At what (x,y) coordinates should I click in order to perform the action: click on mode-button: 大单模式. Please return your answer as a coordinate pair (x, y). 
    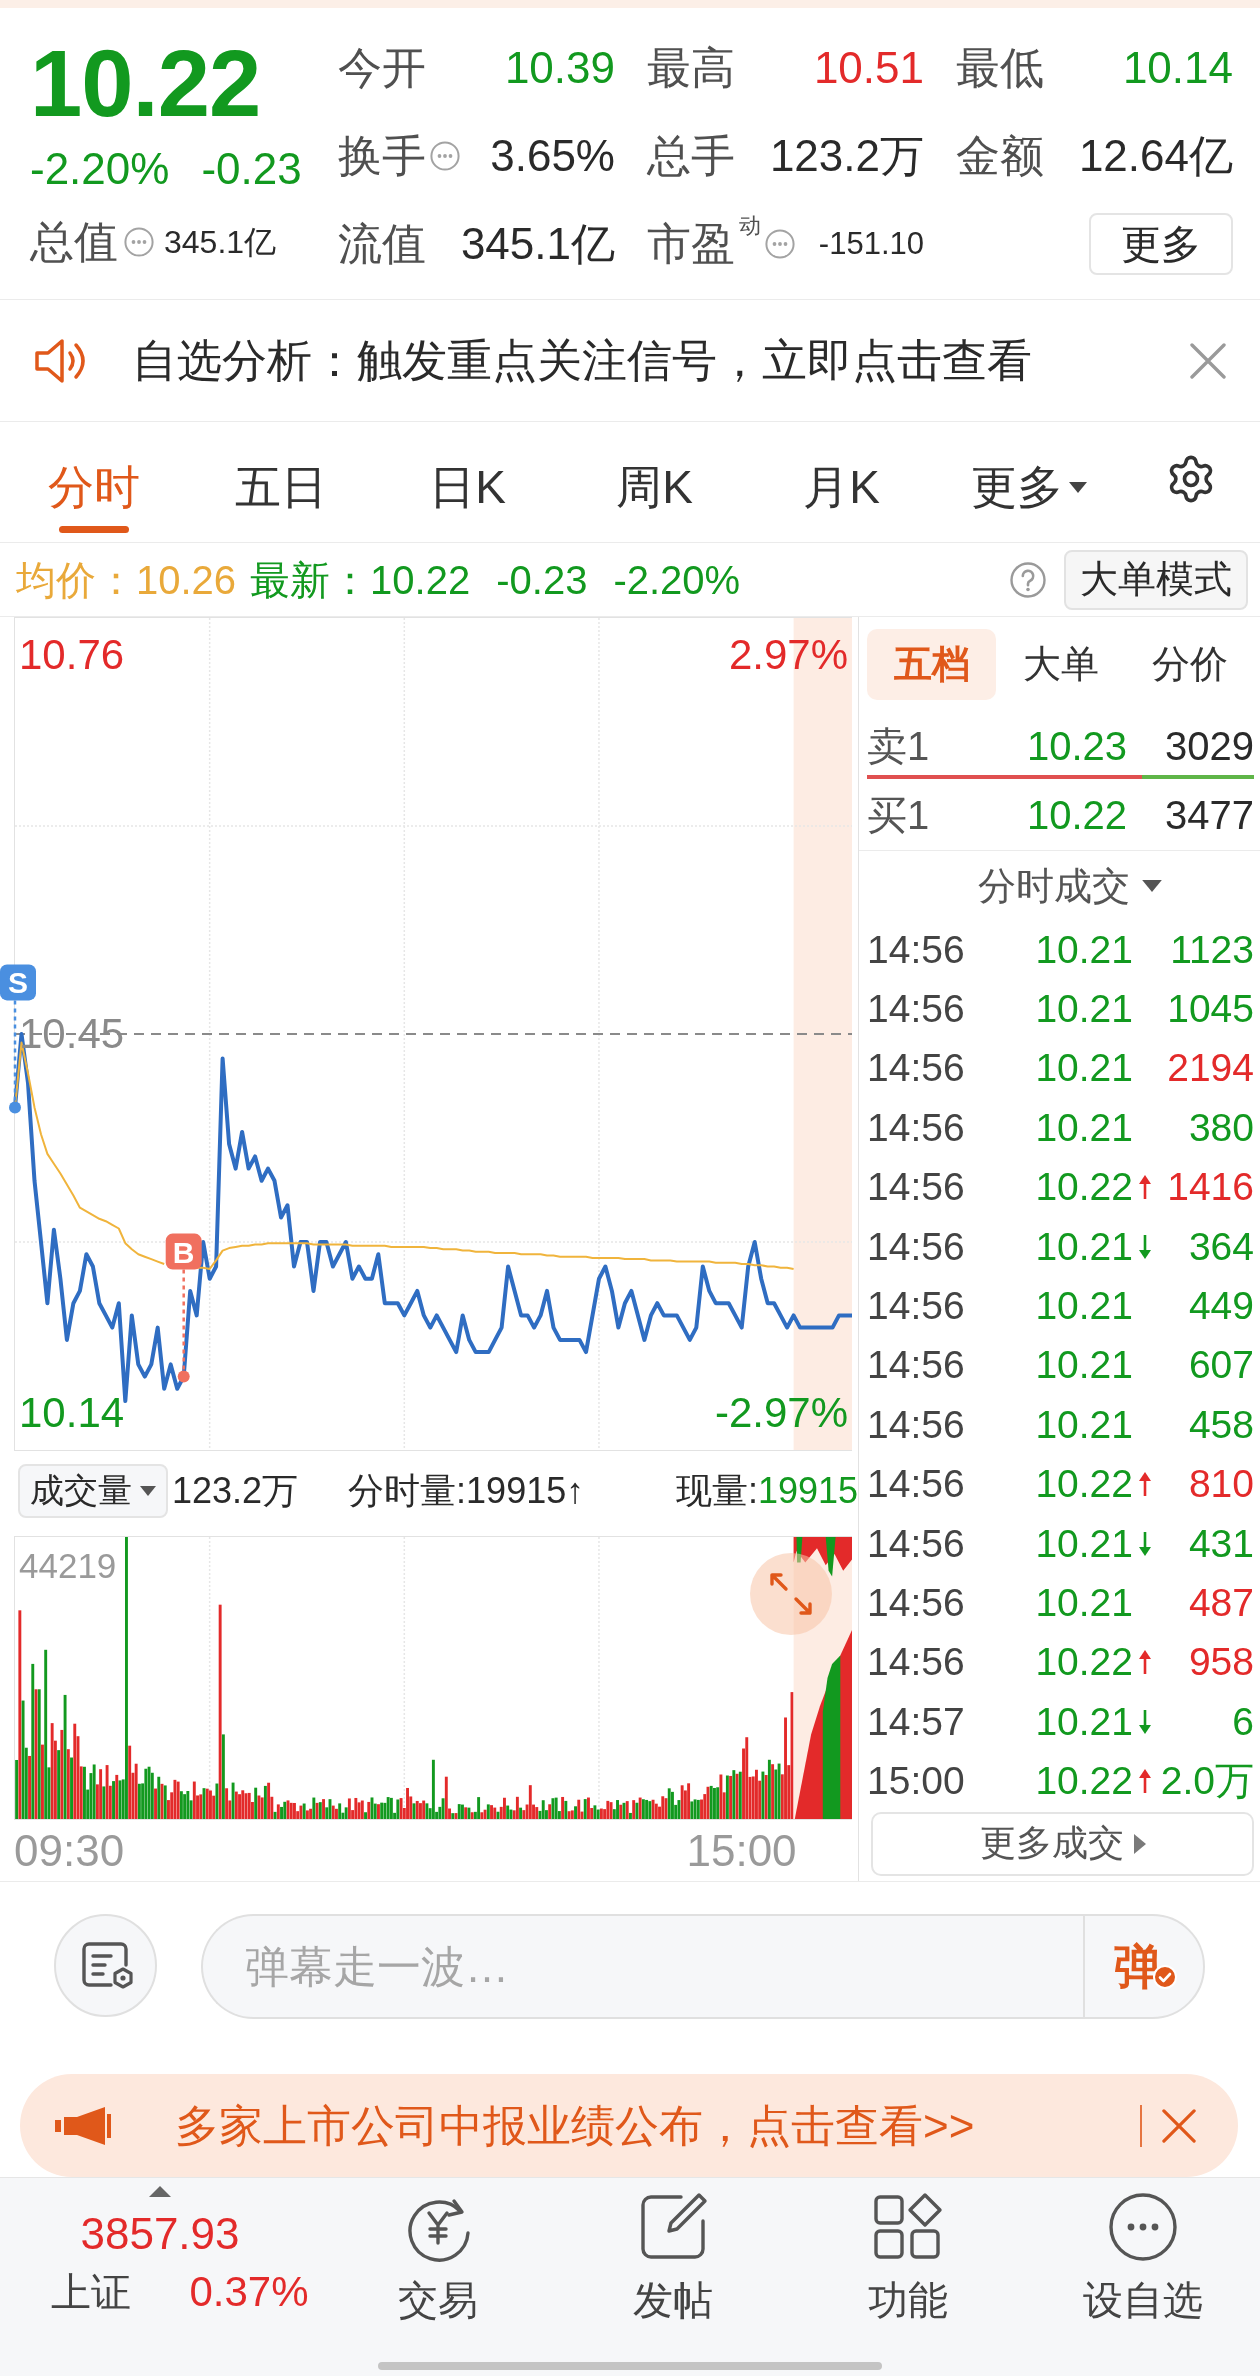
    Looking at the image, I should click on (1156, 579).